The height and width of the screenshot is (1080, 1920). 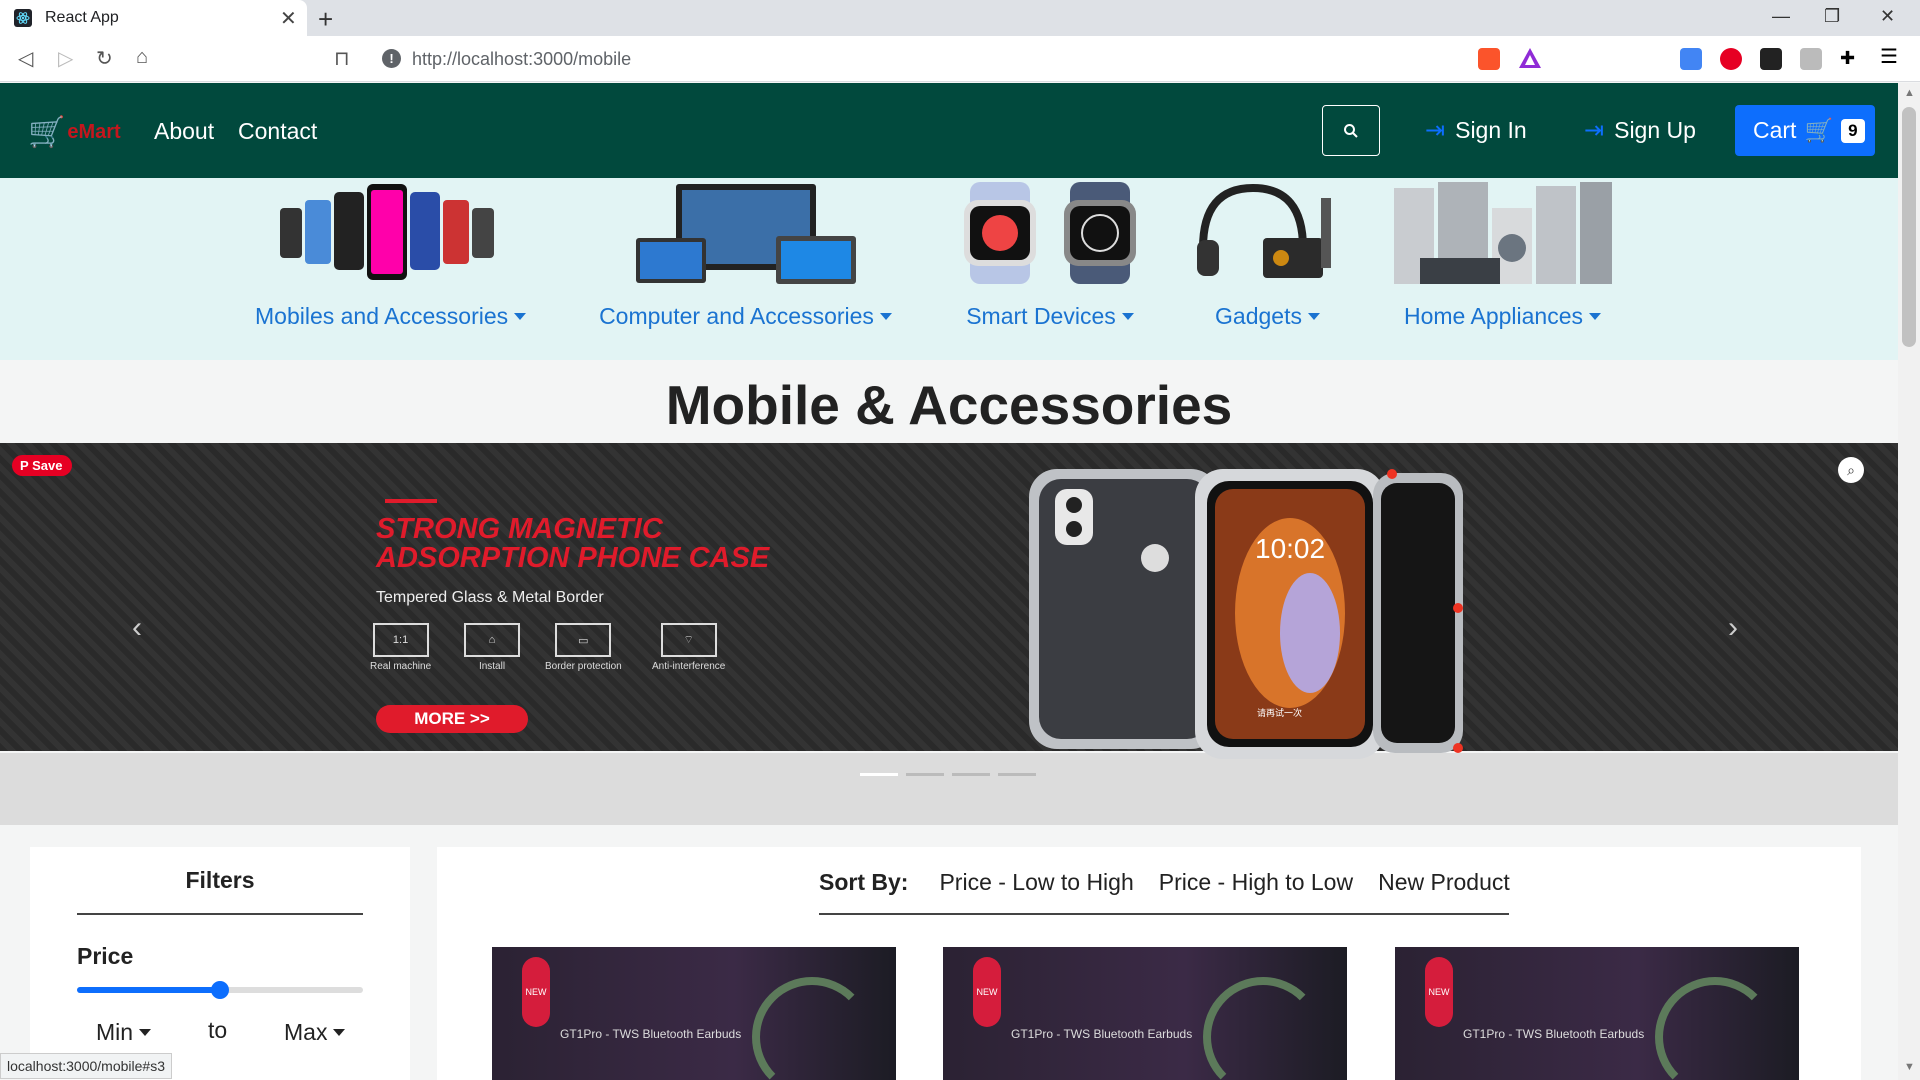 What do you see at coordinates (74, 132) in the screenshot?
I see `brand-logo: 🛒 eMart` at bounding box center [74, 132].